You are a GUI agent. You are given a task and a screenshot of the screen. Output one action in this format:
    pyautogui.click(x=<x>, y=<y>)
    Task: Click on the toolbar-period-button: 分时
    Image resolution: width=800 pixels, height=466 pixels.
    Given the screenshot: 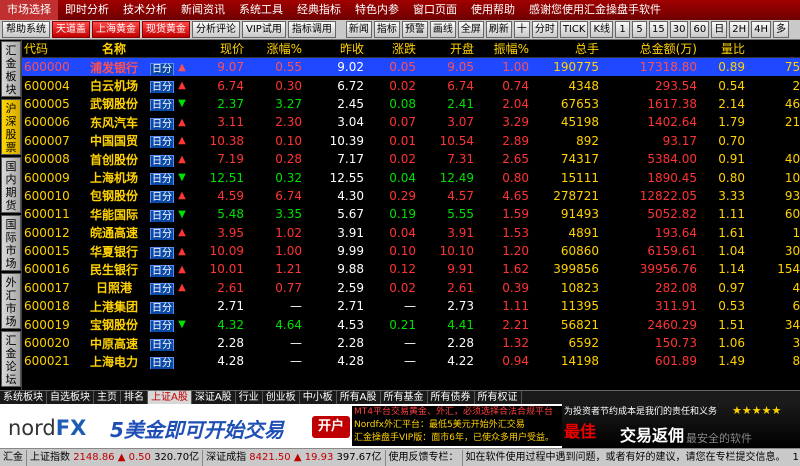 What is the action you would take?
    pyautogui.click(x=544, y=29)
    